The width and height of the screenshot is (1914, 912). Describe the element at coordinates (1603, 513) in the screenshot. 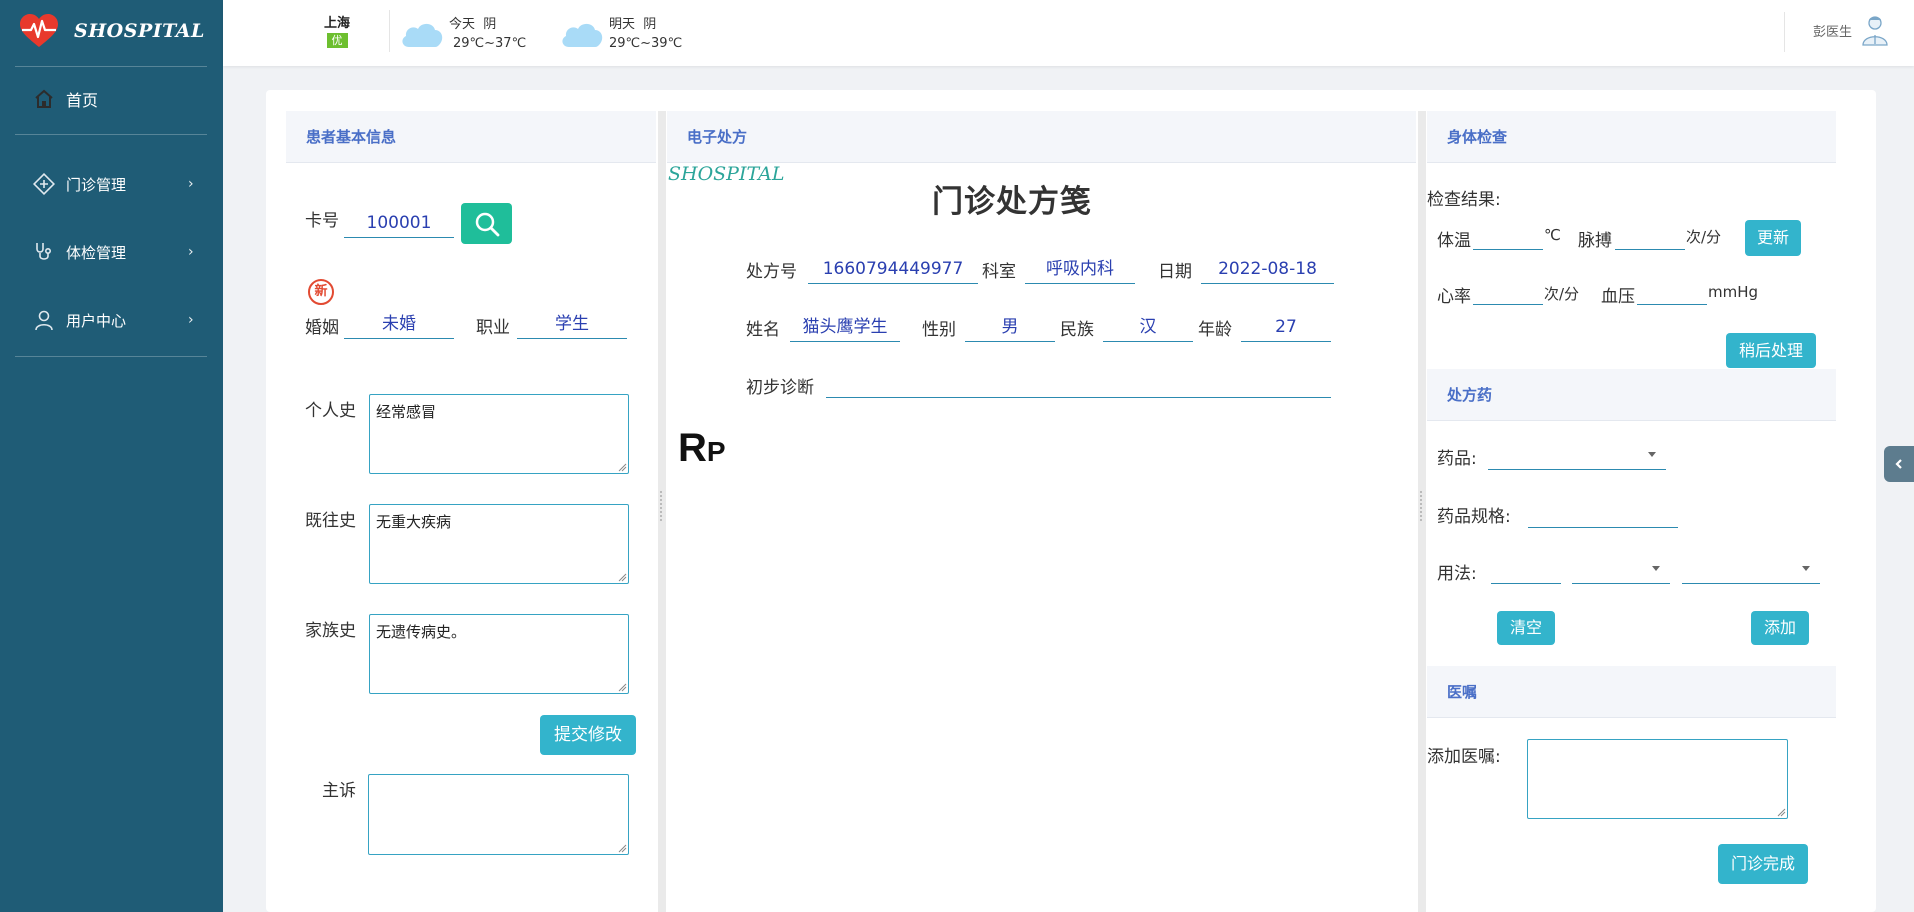

I see `drug-spec-input` at that location.